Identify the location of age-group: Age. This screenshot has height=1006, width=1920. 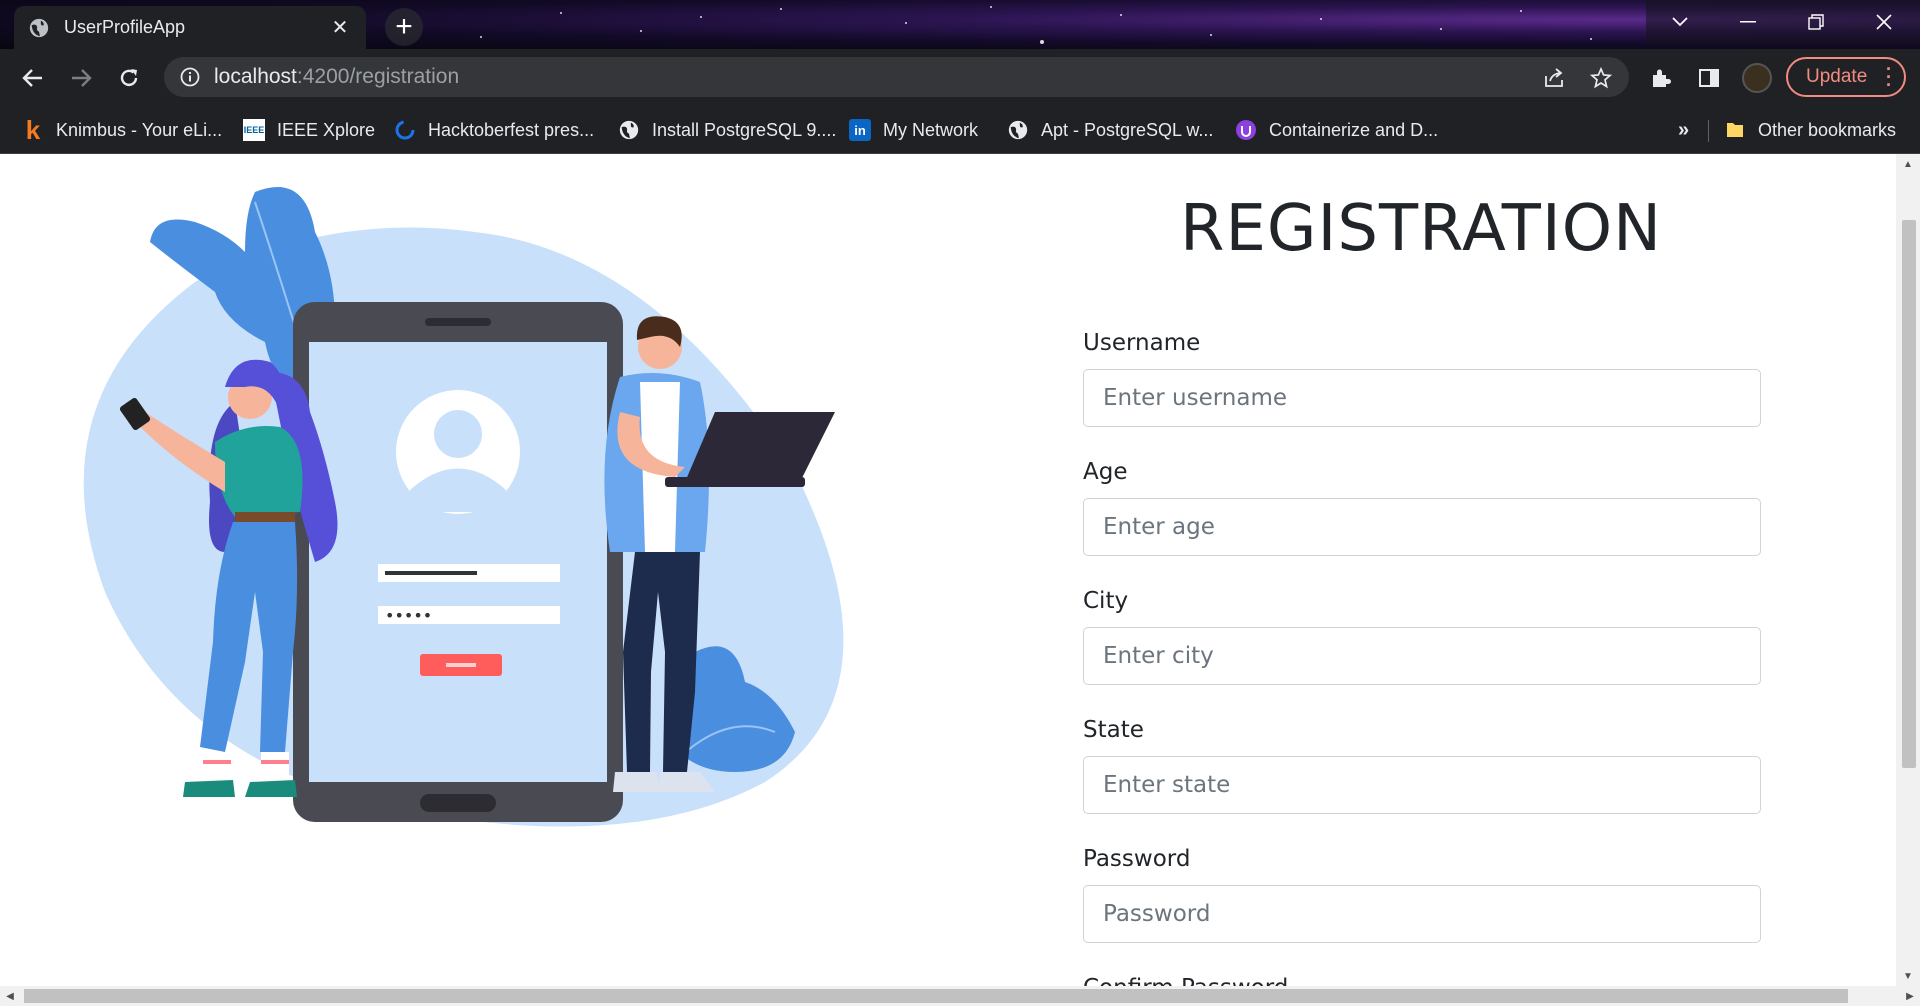
(1422, 507).